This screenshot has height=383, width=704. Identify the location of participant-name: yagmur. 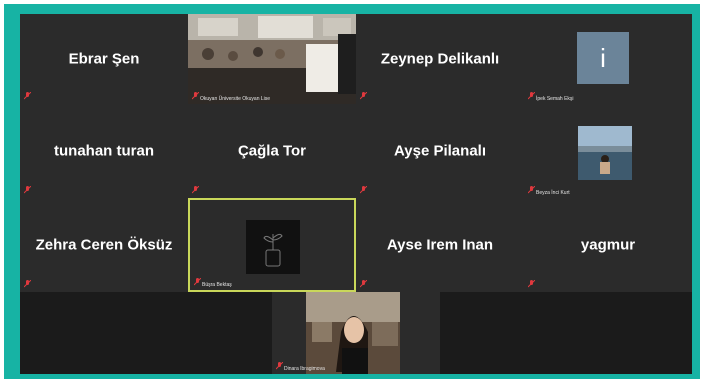
(608, 245).